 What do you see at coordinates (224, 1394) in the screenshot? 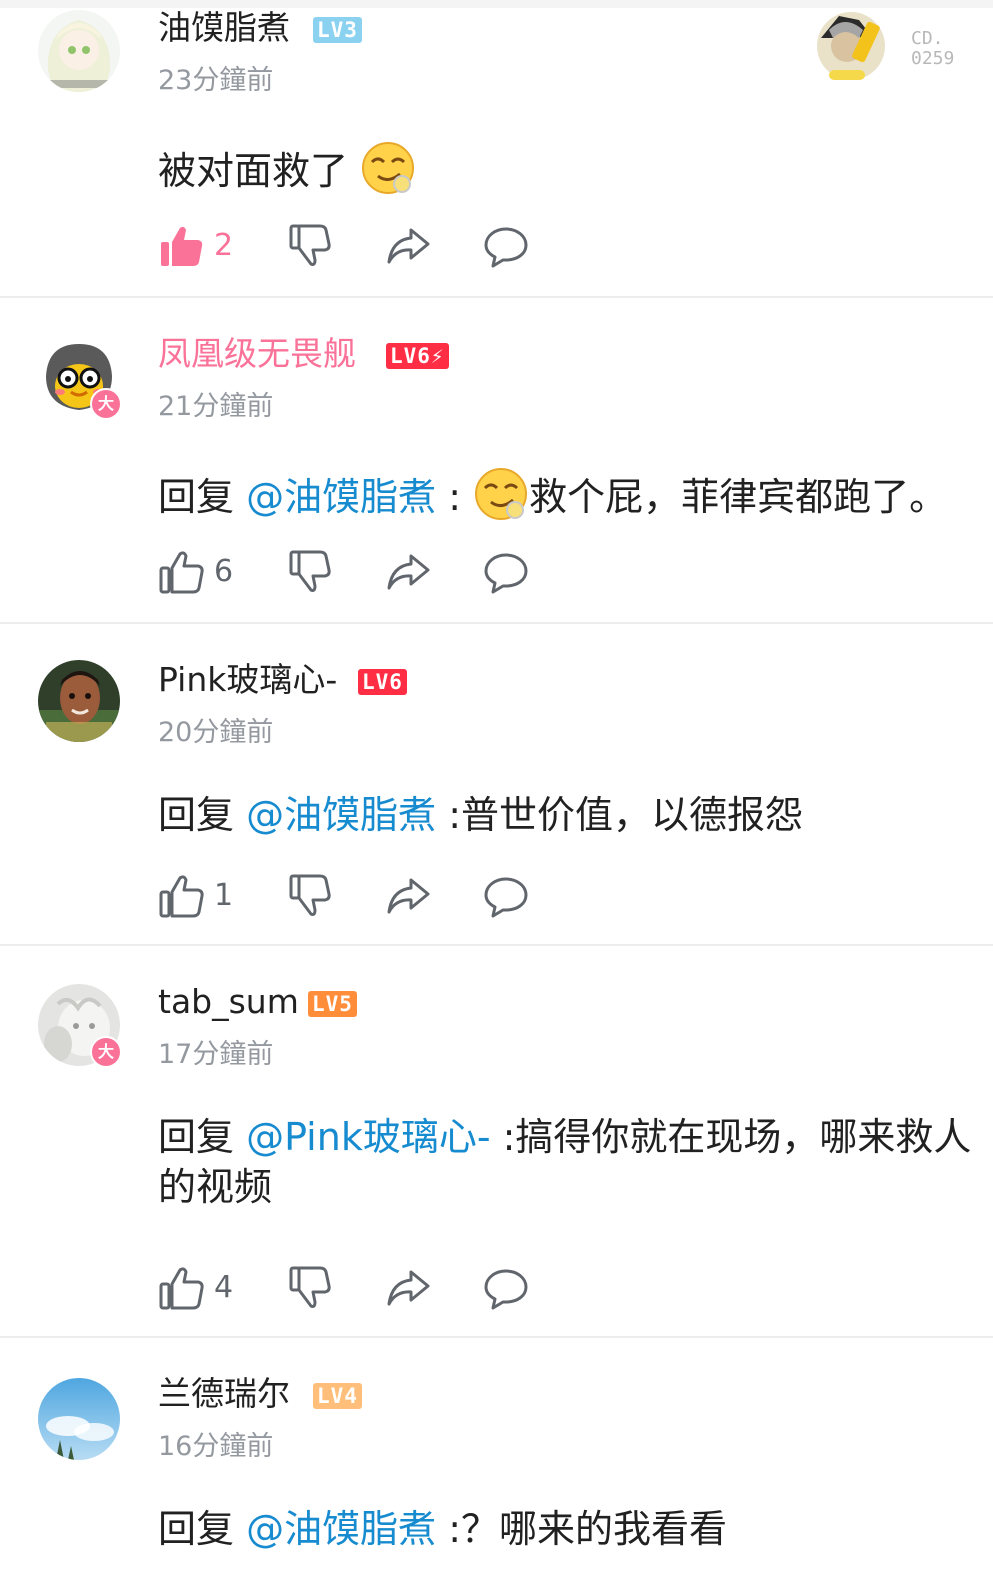
I see `username: 兰德瑞尔` at bounding box center [224, 1394].